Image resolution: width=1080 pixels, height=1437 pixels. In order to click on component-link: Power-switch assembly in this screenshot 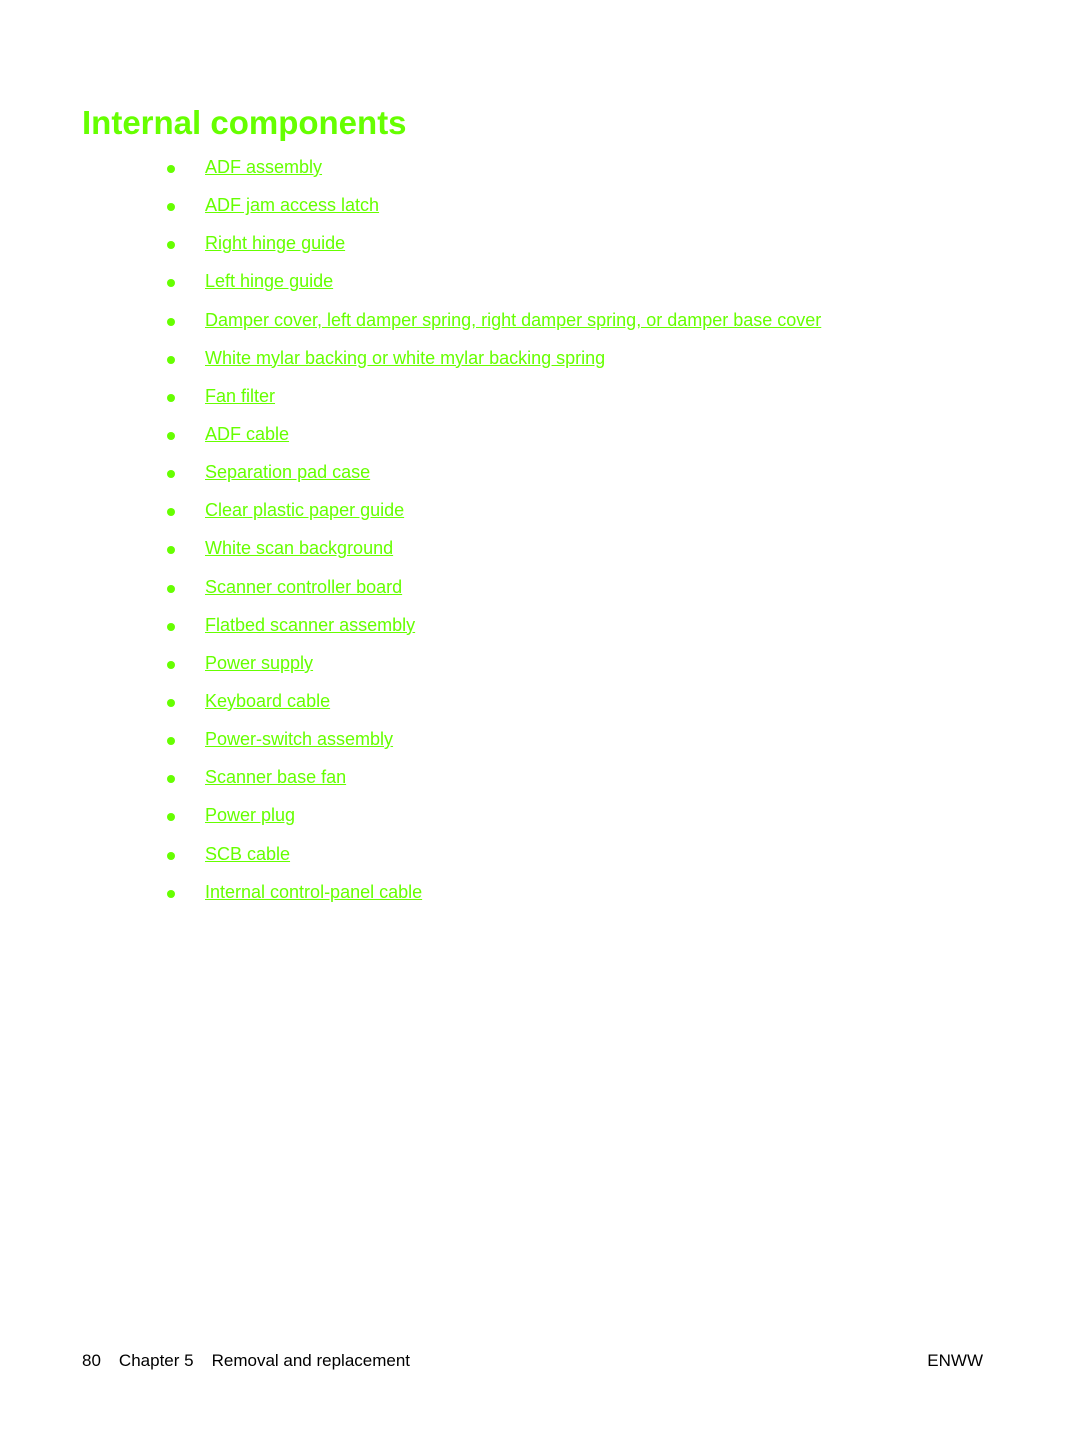, I will do `click(299, 739)`.